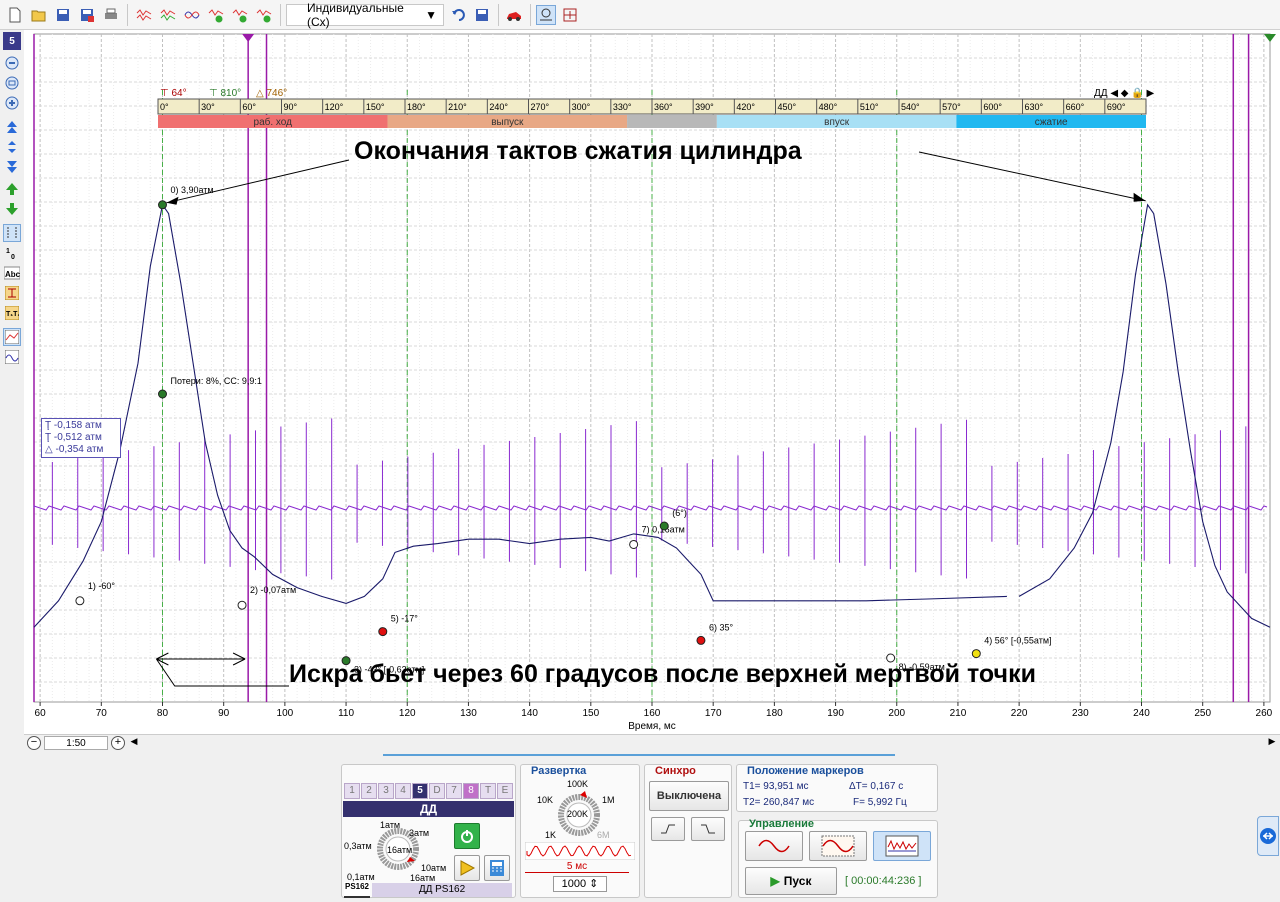 The width and height of the screenshot is (1280, 902). Describe the element at coordinates (1264, 713) in the screenshot. I see `x-tick-label: 260` at that location.